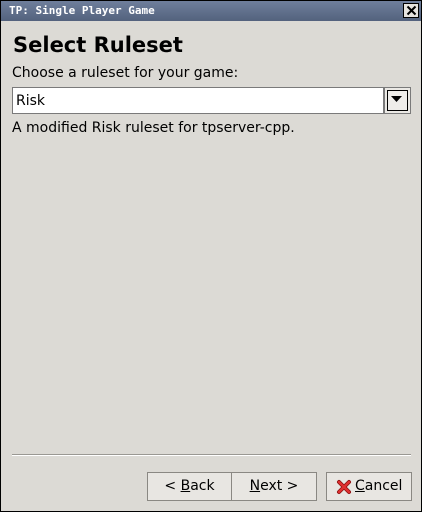 Image resolution: width=422 pixels, height=512 pixels. Describe the element at coordinates (172, 486) in the screenshot. I see `back-button-prefix: <` at that location.